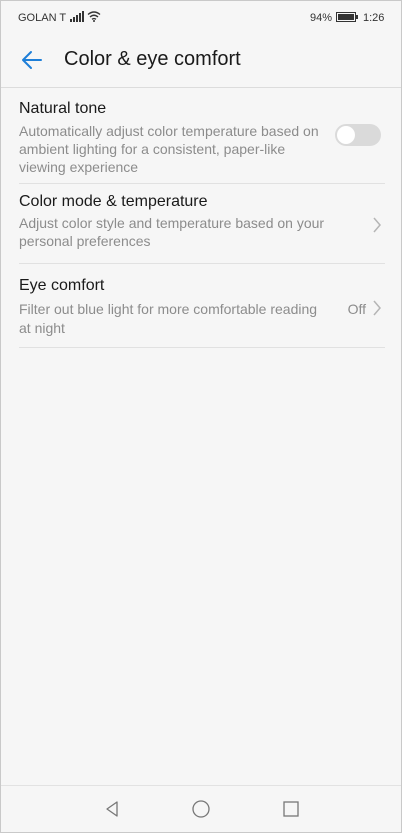 The height and width of the screenshot is (833, 402). What do you see at coordinates (201, 18) in the screenshot?
I see `status-bar: GOLAN T 94% 1:26` at bounding box center [201, 18].